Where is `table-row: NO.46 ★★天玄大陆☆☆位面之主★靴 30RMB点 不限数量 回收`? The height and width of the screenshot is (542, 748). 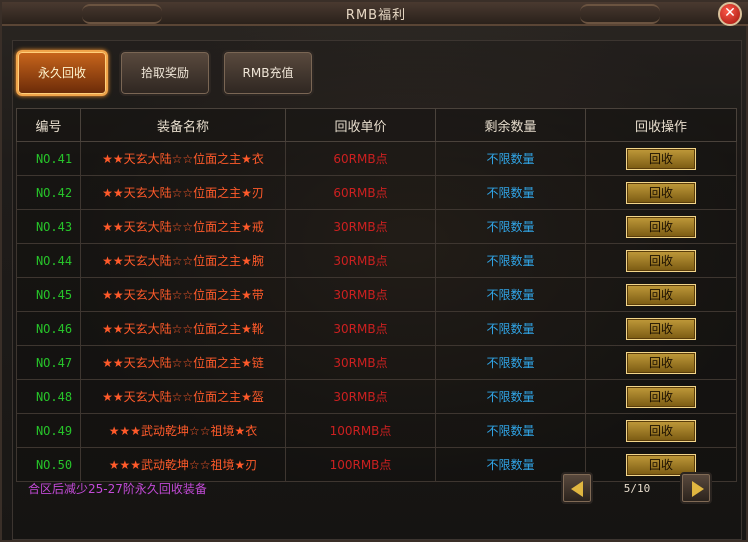 table-row: NO.46 ★★天玄大陆☆☆位面之主★靴 30RMB点 不限数量 回收 is located at coordinates (376, 328).